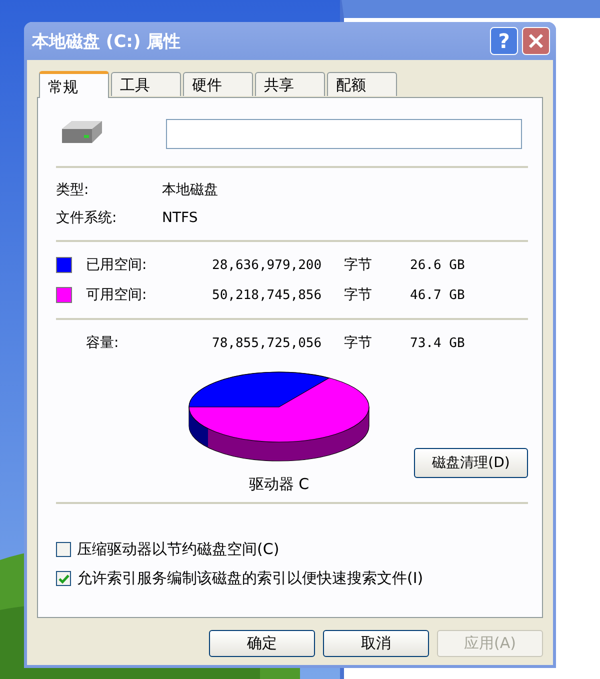 The image size is (600, 679). What do you see at coordinates (438, 295) in the screenshot?
I see `size-value: 46.7 GB` at bounding box center [438, 295].